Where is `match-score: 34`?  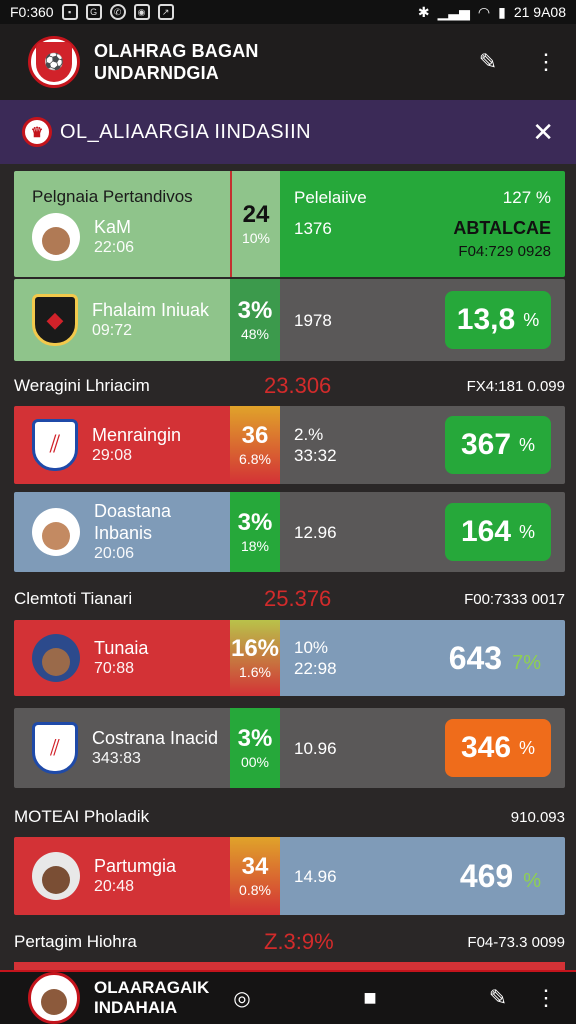
match-score: 34 is located at coordinates (255, 866).